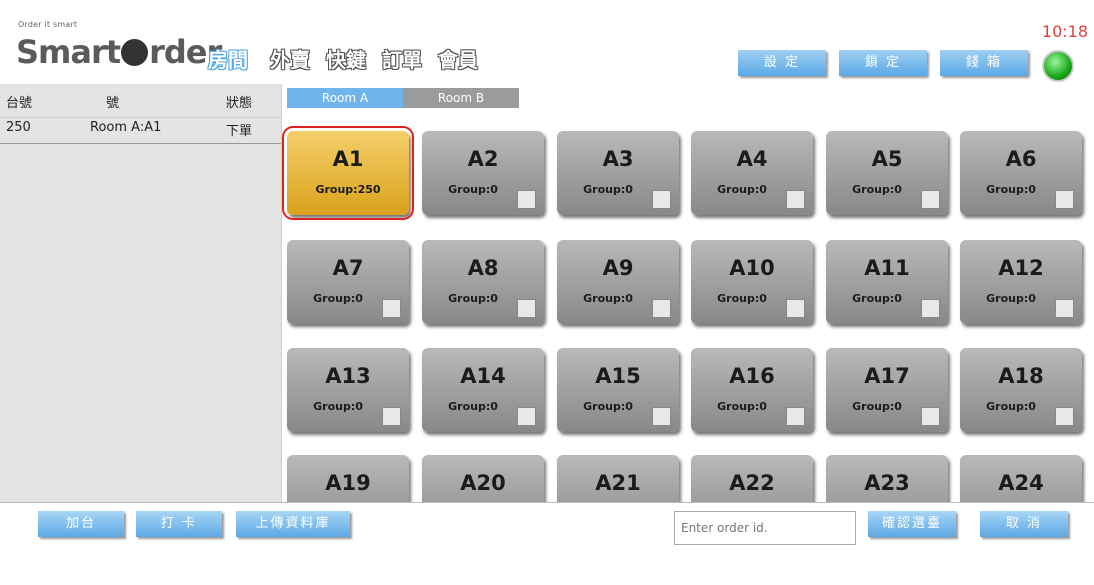 Image resolution: width=1094 pixels, height=585 pixels. What do you see at coordinates (887, 483) in the screenshot?
I see `table-name: A23` at bounding box center [887, 483].